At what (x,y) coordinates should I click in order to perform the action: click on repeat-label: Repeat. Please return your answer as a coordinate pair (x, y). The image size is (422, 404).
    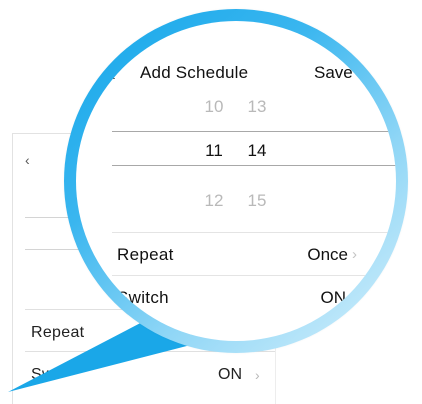
    Looking at the image, I should click on (145, 255).